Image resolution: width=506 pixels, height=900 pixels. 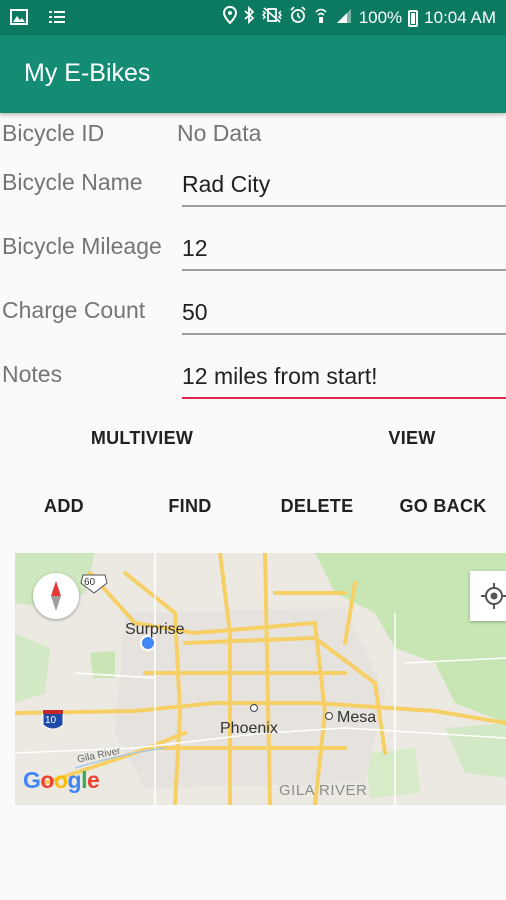 I want to click on gila-river-area-label: GILA RIVER, so click(x=323, y=790).